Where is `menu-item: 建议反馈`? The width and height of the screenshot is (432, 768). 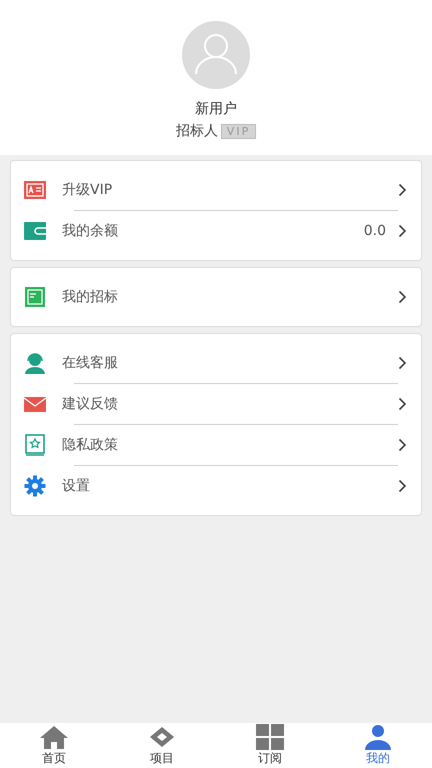 menu-item: 建议反馈 is located at coordinates (216, 404).